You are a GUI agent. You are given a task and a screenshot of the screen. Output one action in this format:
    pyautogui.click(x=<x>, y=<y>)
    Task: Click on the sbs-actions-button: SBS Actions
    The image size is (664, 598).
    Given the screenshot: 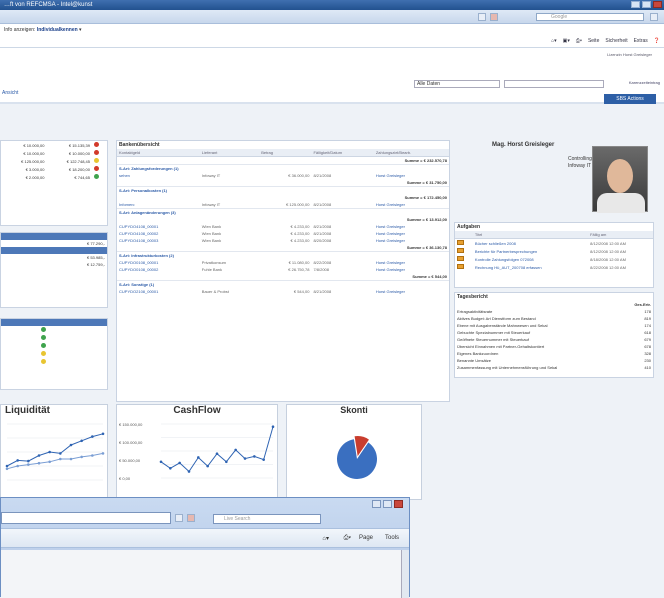 What is the action you would take?
    pyautogui.click(x=630, y=99)
    